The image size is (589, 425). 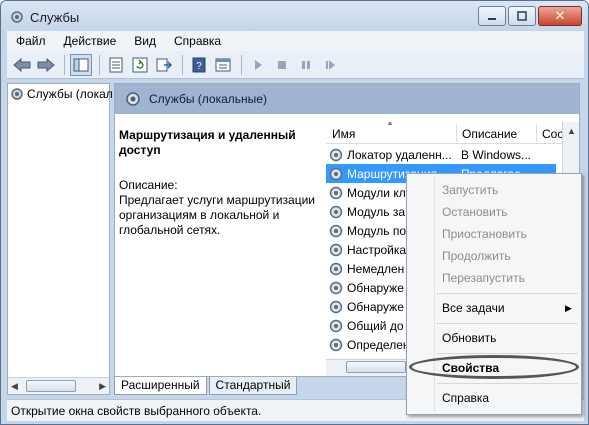 I want to click on toolbar: ?, so click(x=295, y=65).